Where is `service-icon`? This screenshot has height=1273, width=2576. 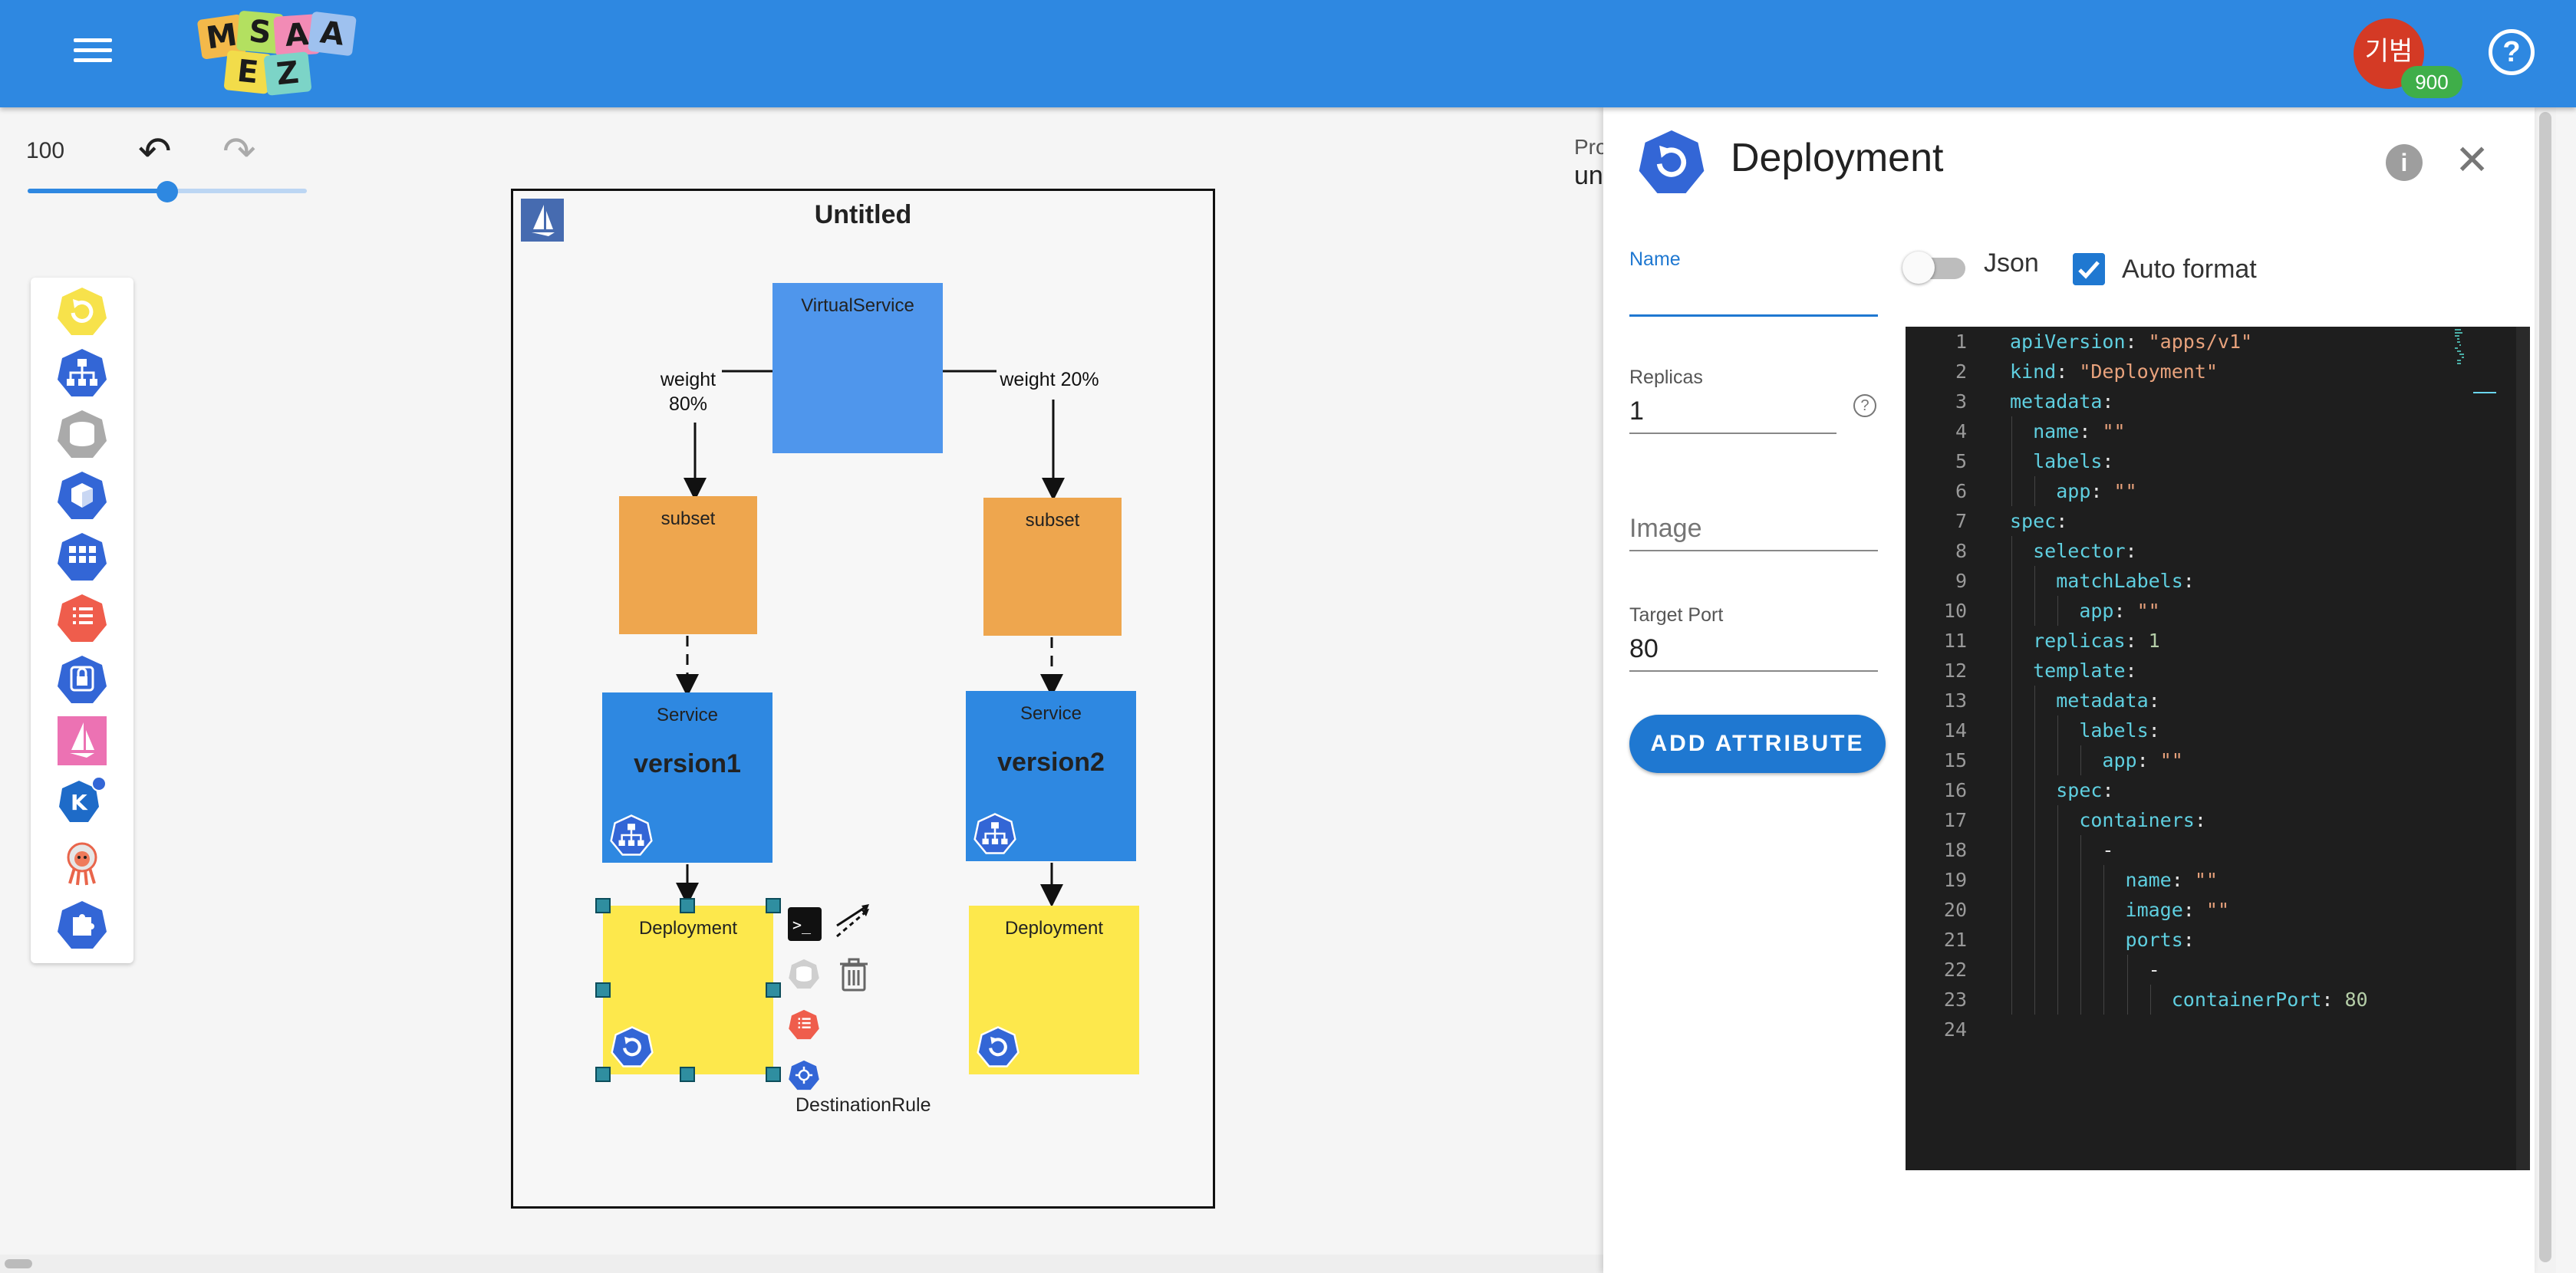 service-icon is located at coordinates (82, 373).